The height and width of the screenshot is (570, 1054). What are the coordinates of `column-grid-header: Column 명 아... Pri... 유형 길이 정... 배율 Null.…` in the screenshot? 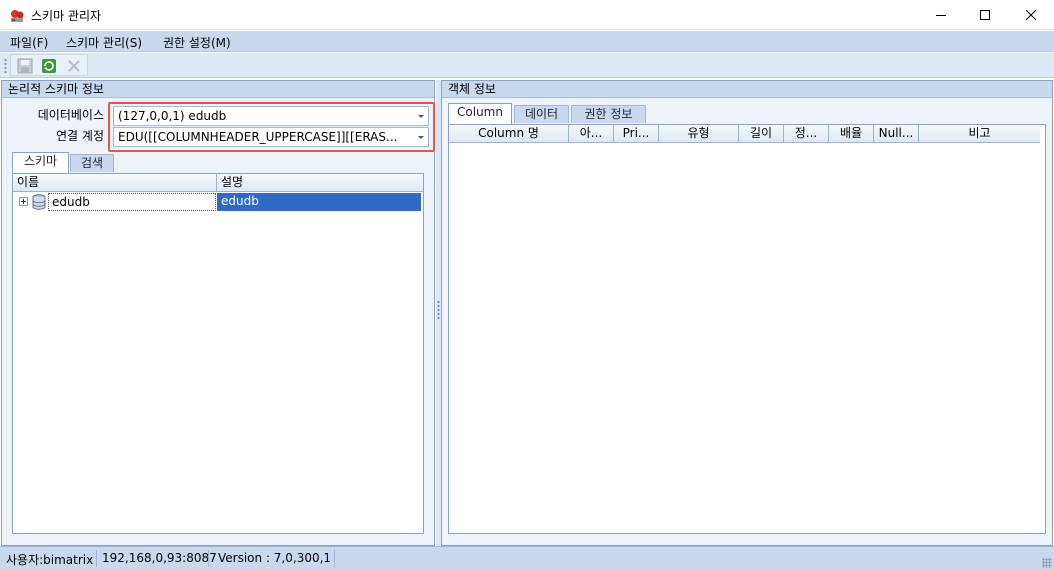 It's located at (744, 134).